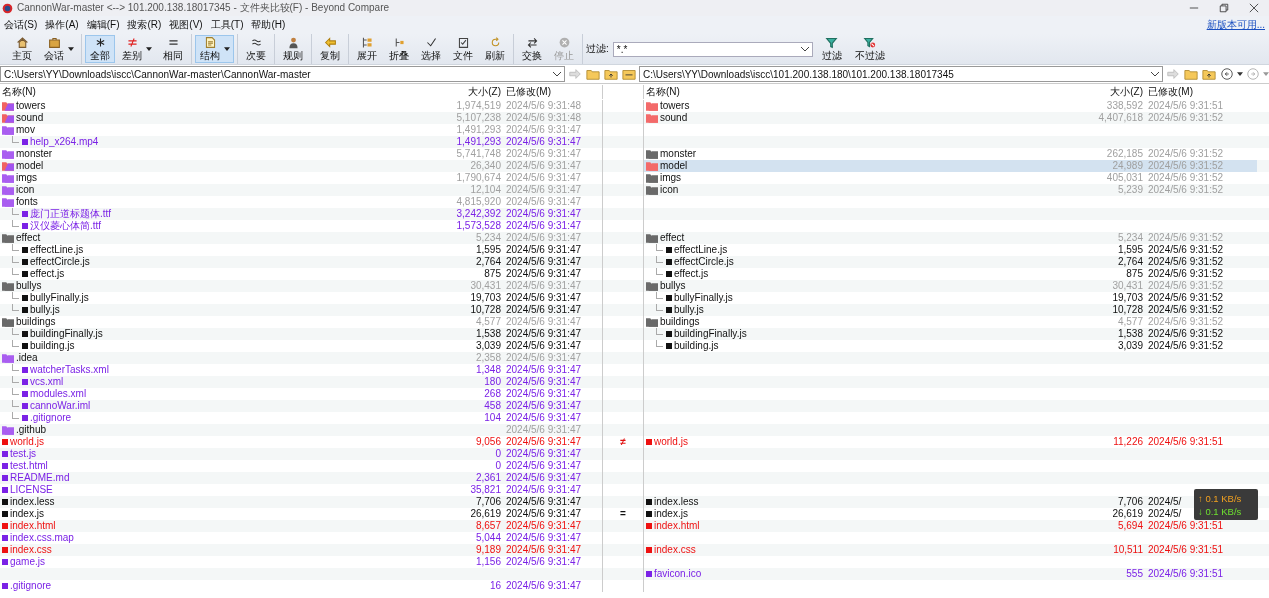 This screenshot has width=1269, height=598. What do you see at coordinates (47, 382) in the screenshot?
I see `file-name: vcs.xml` at bounding box center [47, 382].